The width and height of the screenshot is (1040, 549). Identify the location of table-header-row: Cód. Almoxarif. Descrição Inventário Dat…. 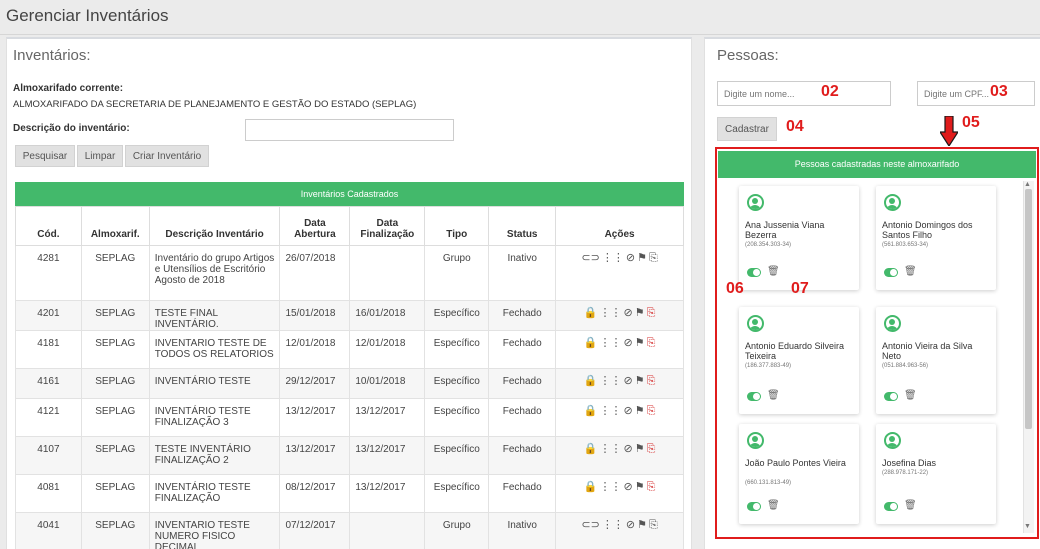
(349, 226).